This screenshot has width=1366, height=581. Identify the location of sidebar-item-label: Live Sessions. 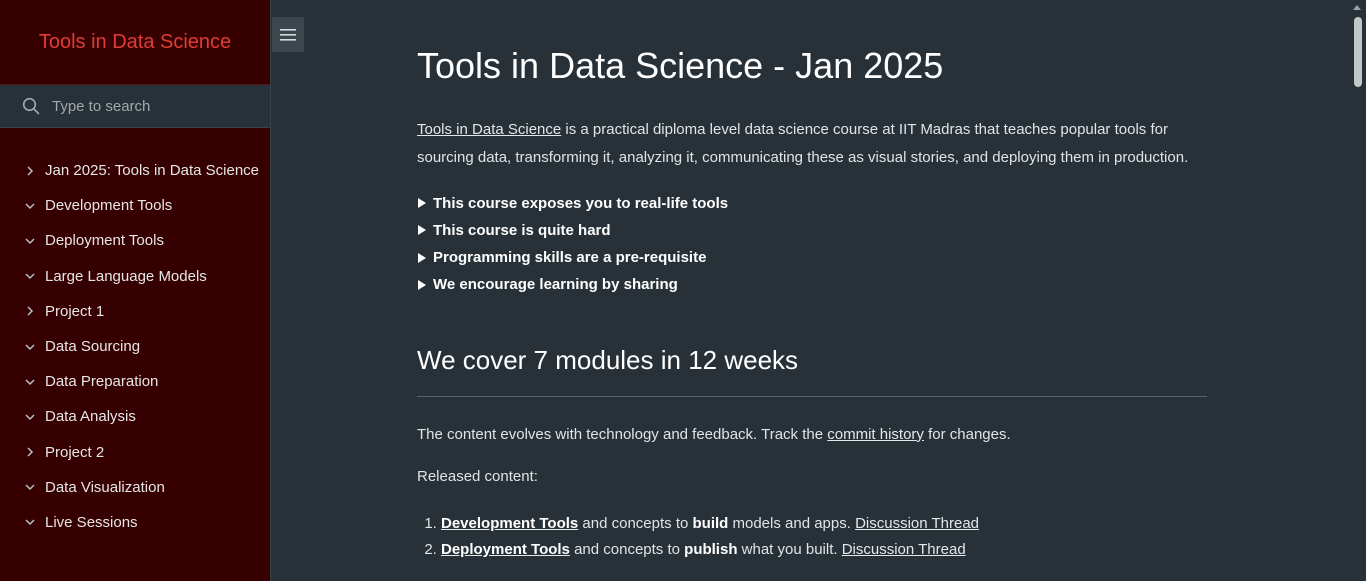
(91, 522).